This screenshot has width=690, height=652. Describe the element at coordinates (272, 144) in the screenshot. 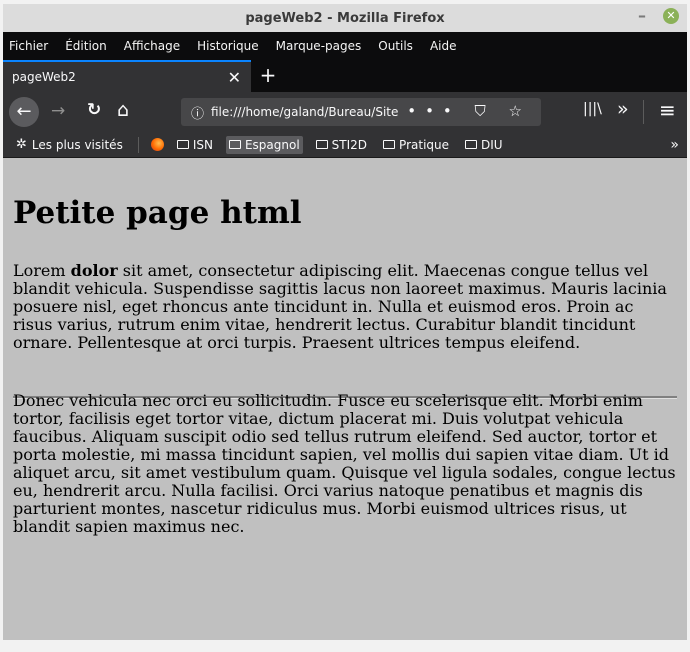

I see `bookmark-label: Espagnol` at that location.